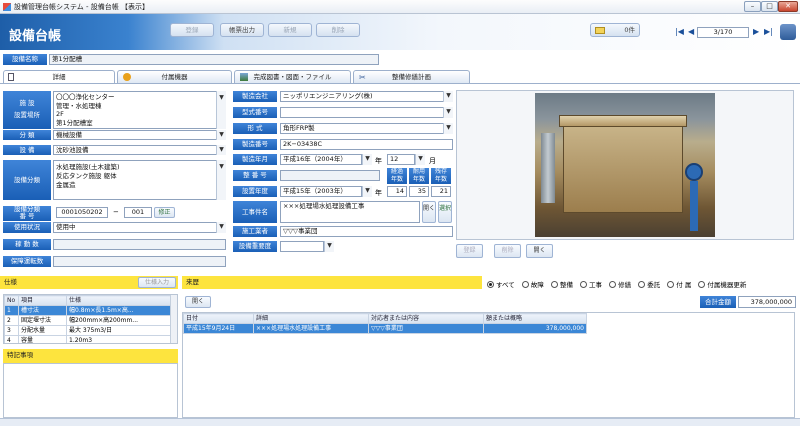  I want to click on next-page-icon: ▶, so click(756, 31).